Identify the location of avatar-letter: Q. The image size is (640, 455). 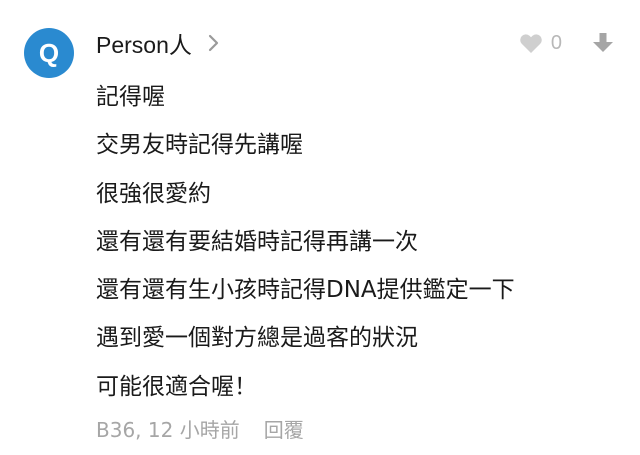
(49, 52).